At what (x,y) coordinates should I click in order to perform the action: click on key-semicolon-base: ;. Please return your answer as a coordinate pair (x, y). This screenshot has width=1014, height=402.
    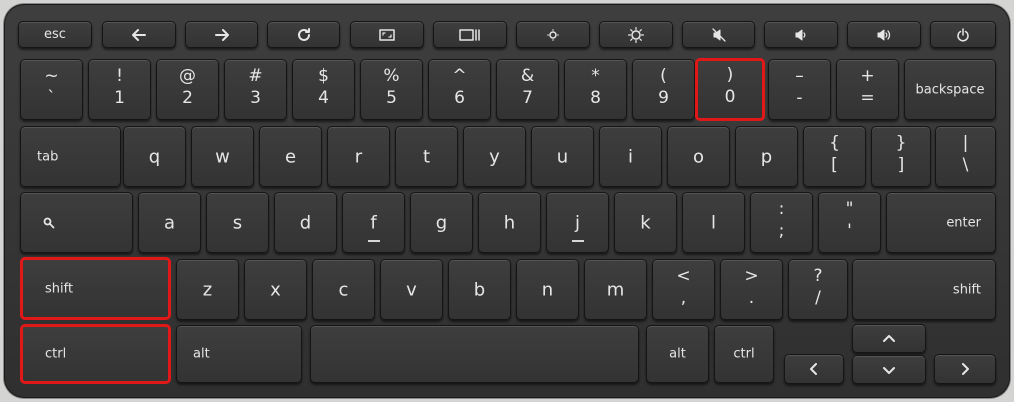
    Looking at the image, I should click on (781, 231).